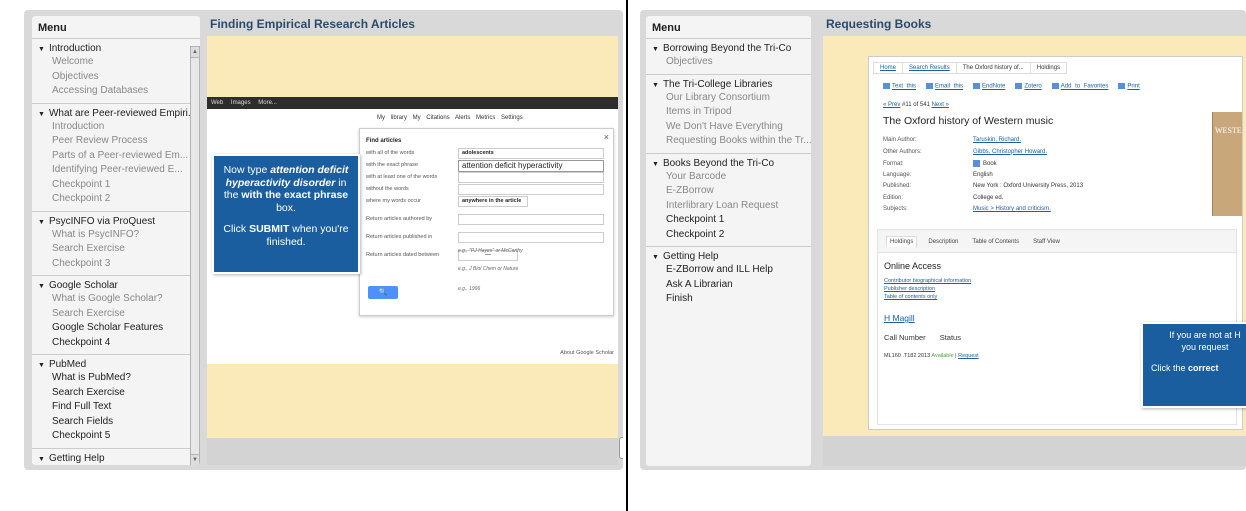 Image resolution: width=1246 pixels, height=511 pixels. Describe the element at coordinates (116, 422) in the screenshot. I see `menu-item: Search Fields` at that location.